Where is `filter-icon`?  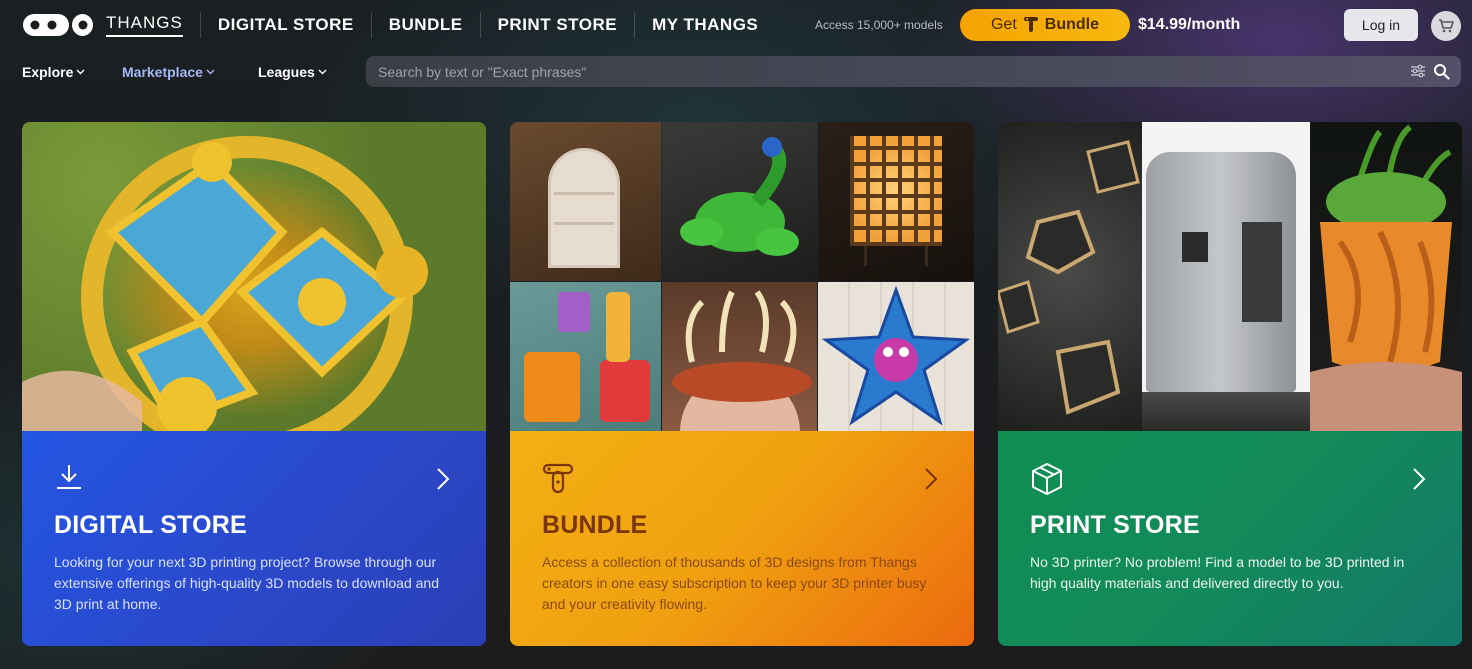 filter-icon is located at coordinates (1418, 71).